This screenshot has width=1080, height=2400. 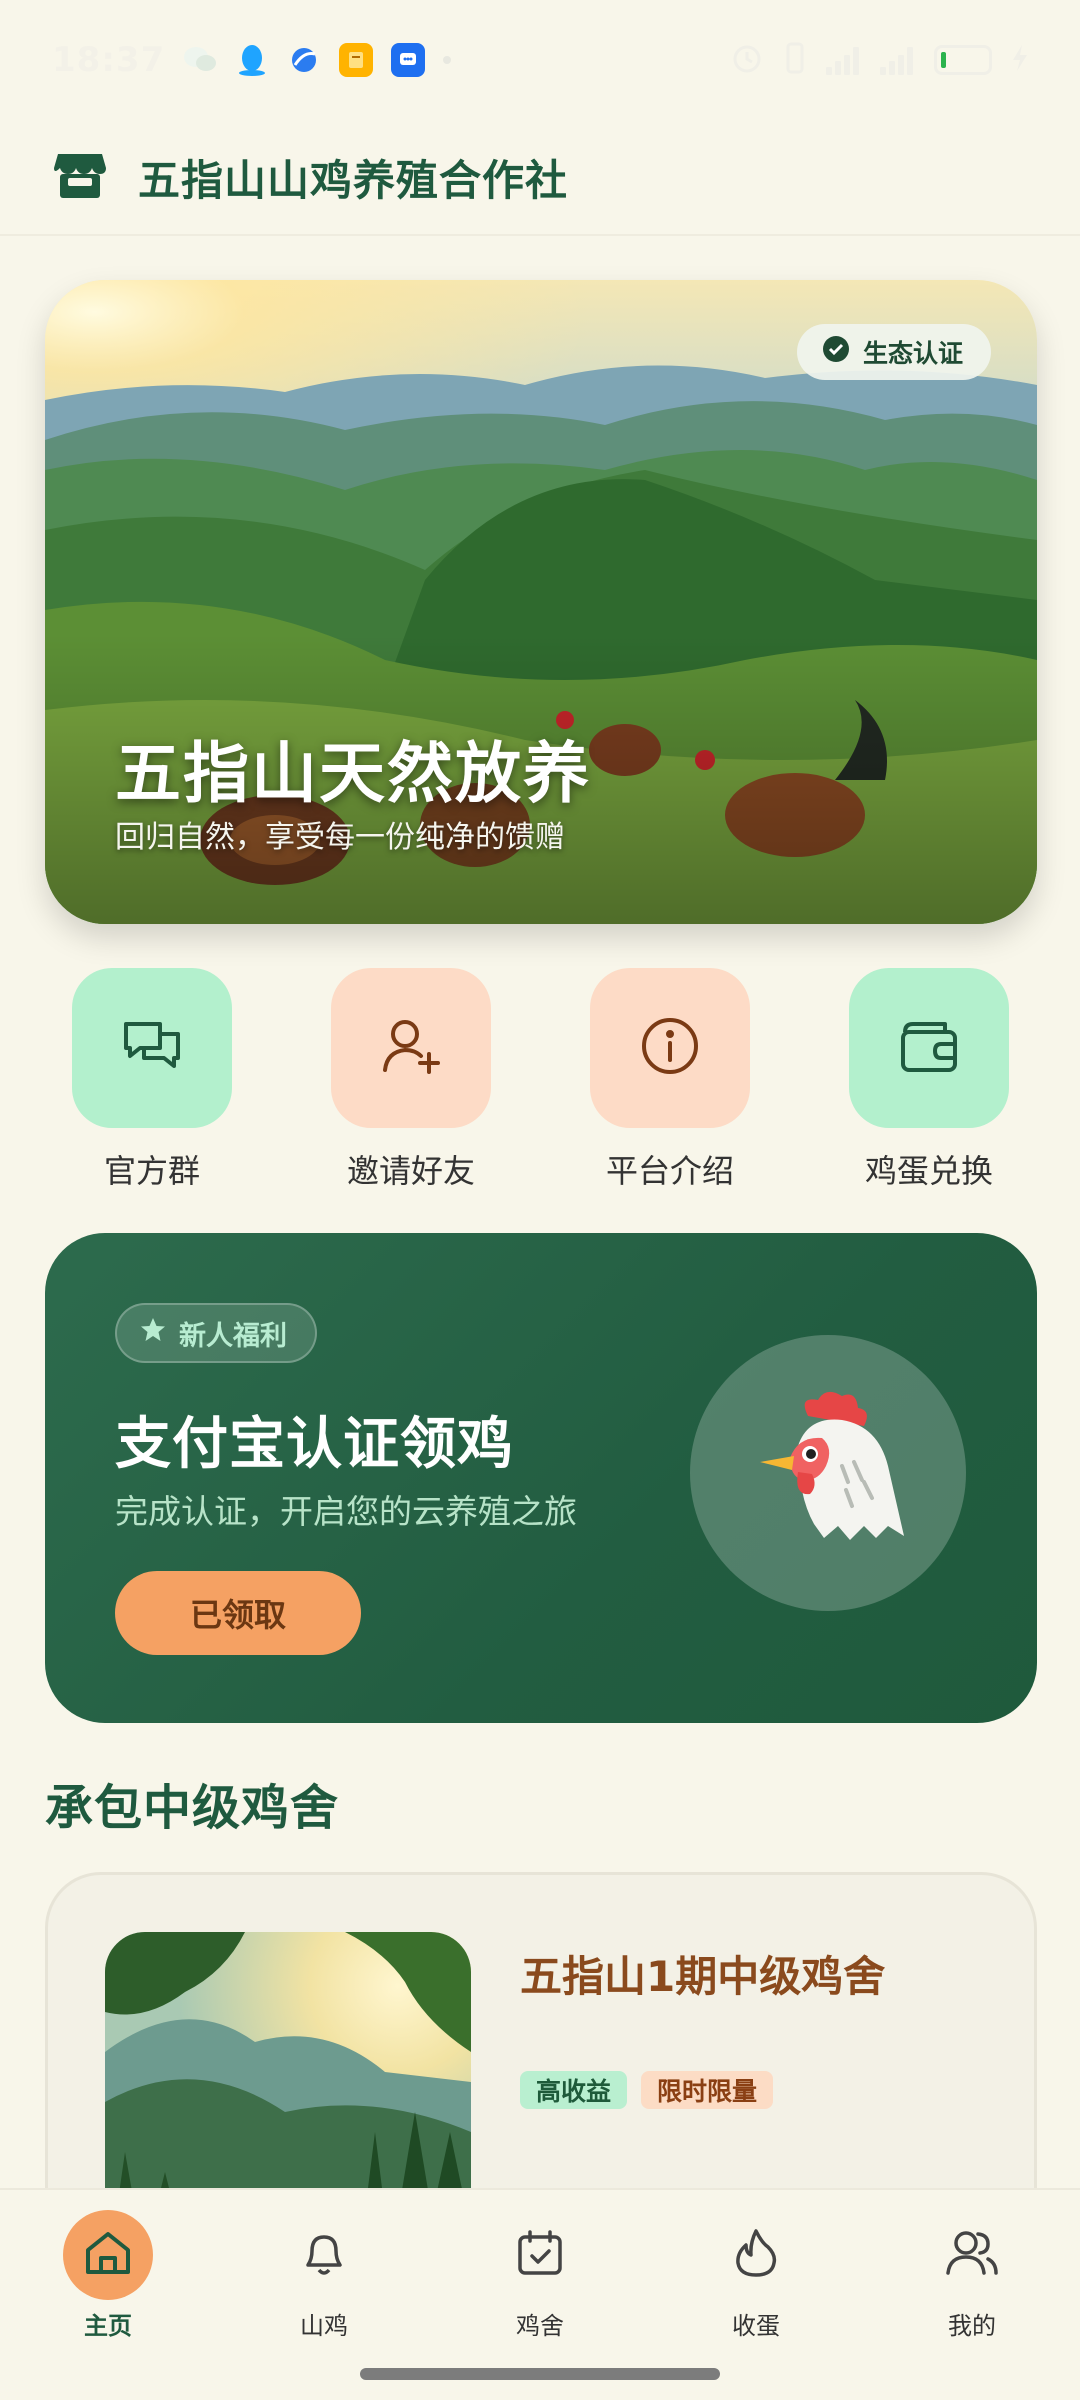 I want to click on nav-item-collect-eggs: 收蛋, so click(x=756, y=2273).